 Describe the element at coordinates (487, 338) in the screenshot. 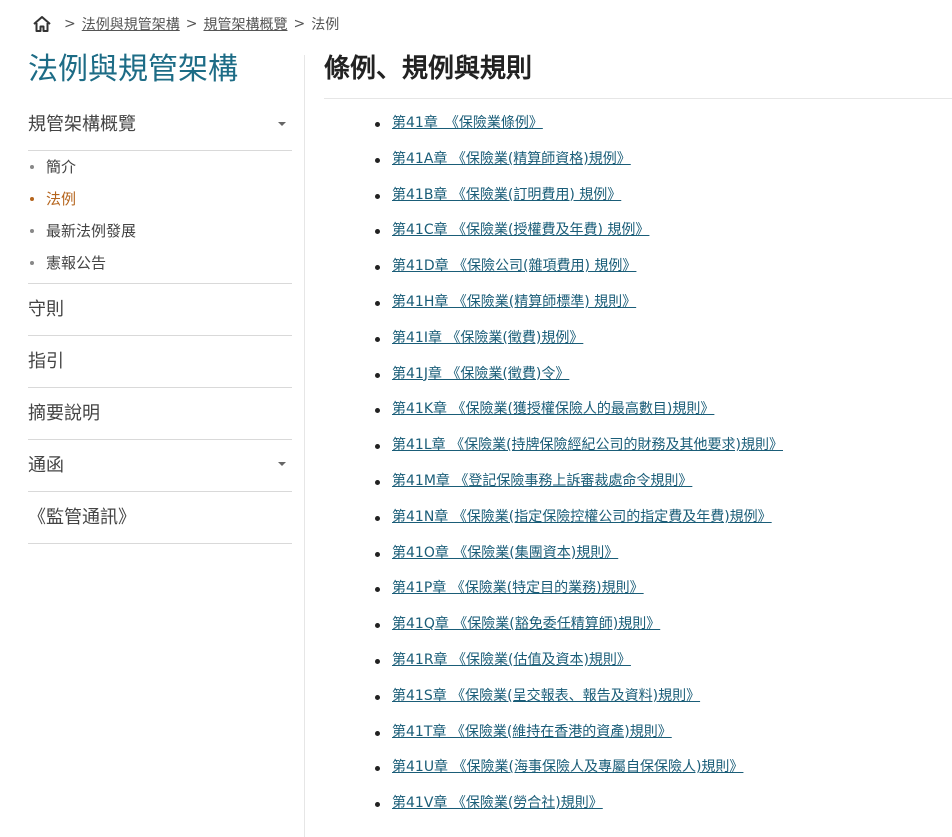

I see `ordinance-link: 第41I章 《保險業(徵費)規例》` at that location.